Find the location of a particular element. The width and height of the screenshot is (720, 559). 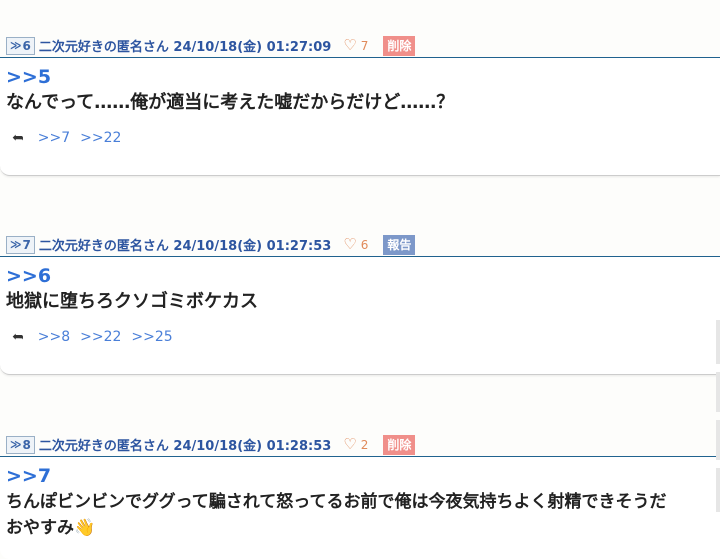

post-number-button: ≫ 7 is located at coordinates (20, 244).